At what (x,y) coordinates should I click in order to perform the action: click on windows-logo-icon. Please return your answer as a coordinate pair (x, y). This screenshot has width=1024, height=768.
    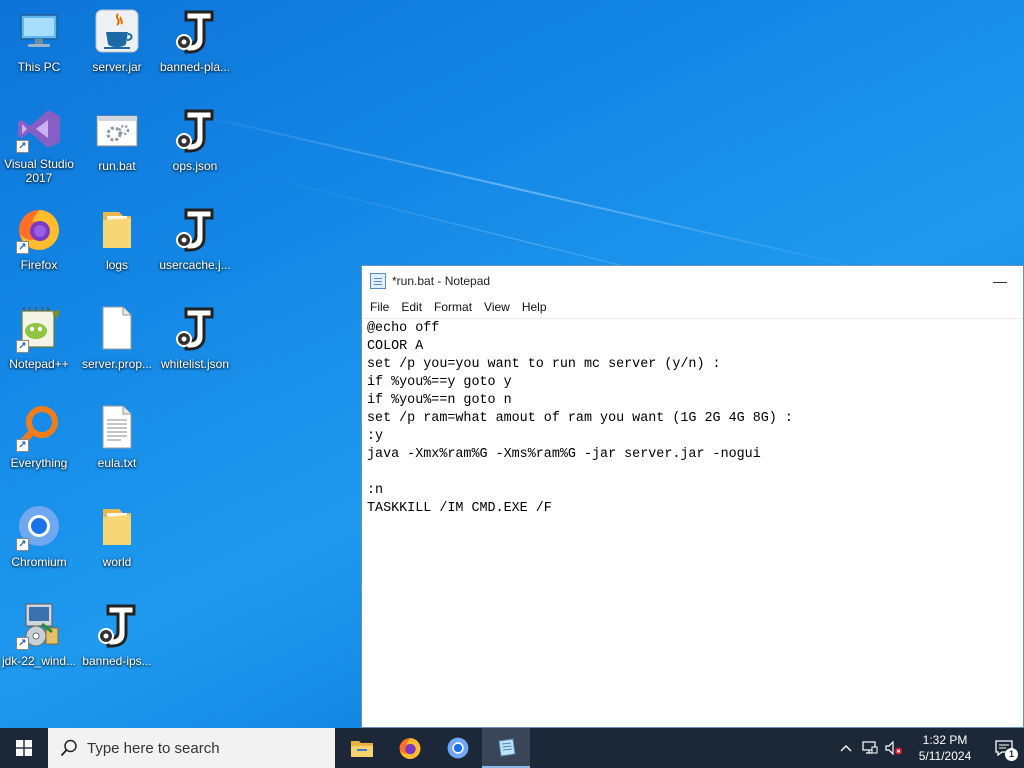
    Looking at the image, I should click on (24, 748).